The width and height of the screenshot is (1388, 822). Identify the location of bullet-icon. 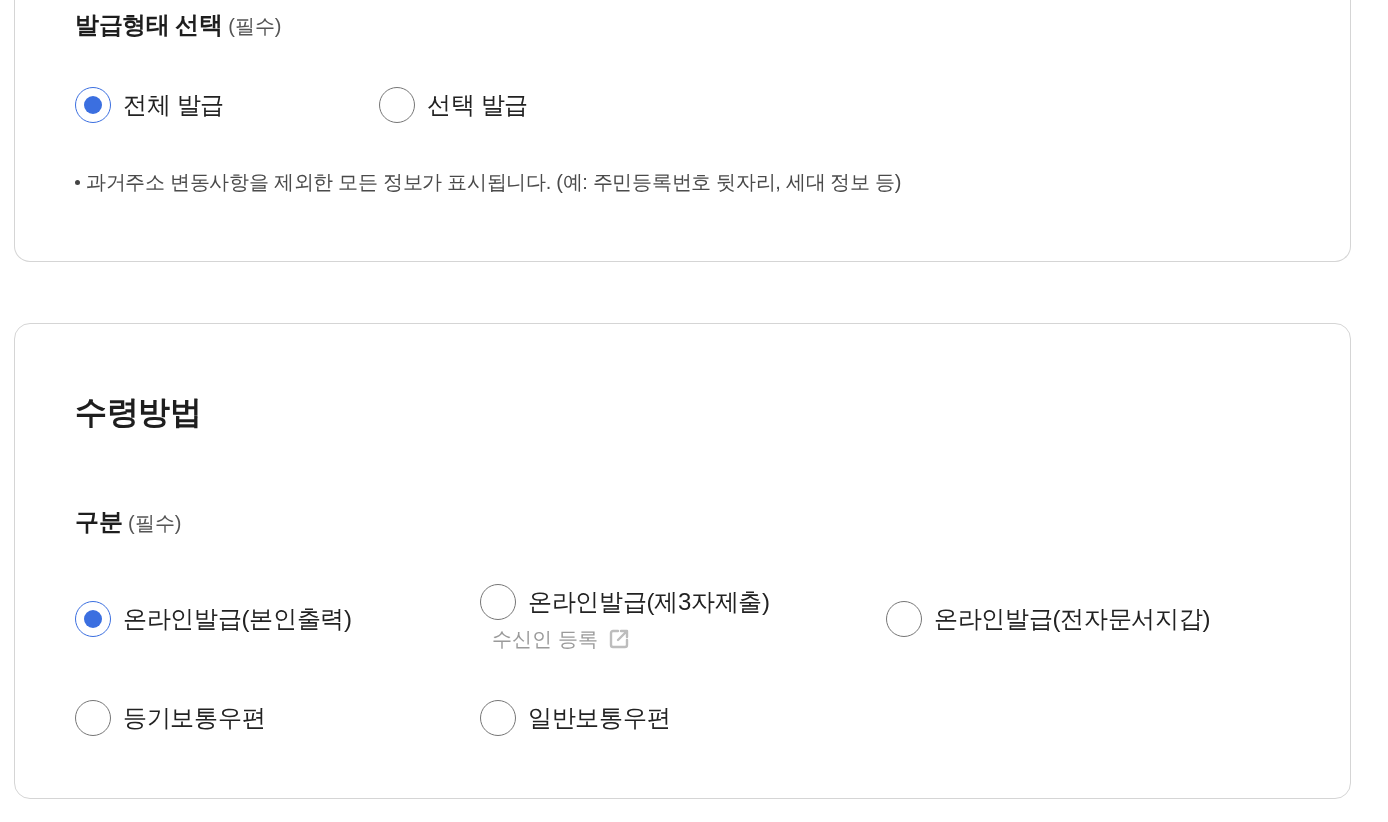
(77, 182).